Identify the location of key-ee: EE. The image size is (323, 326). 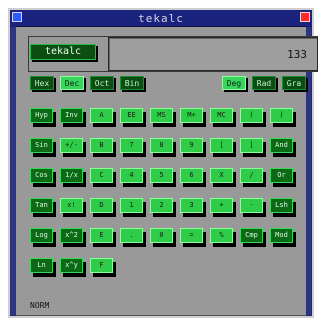
(131, 115).